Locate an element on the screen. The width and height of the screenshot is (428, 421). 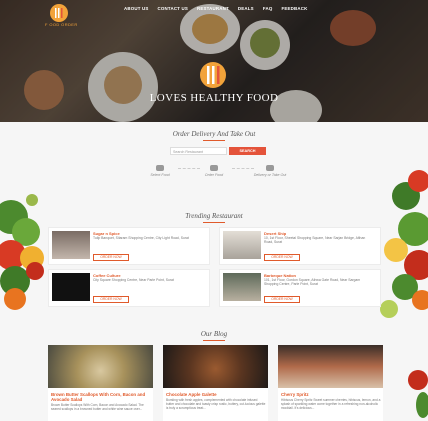
order-title-underline is located at coordinates (214, 140).